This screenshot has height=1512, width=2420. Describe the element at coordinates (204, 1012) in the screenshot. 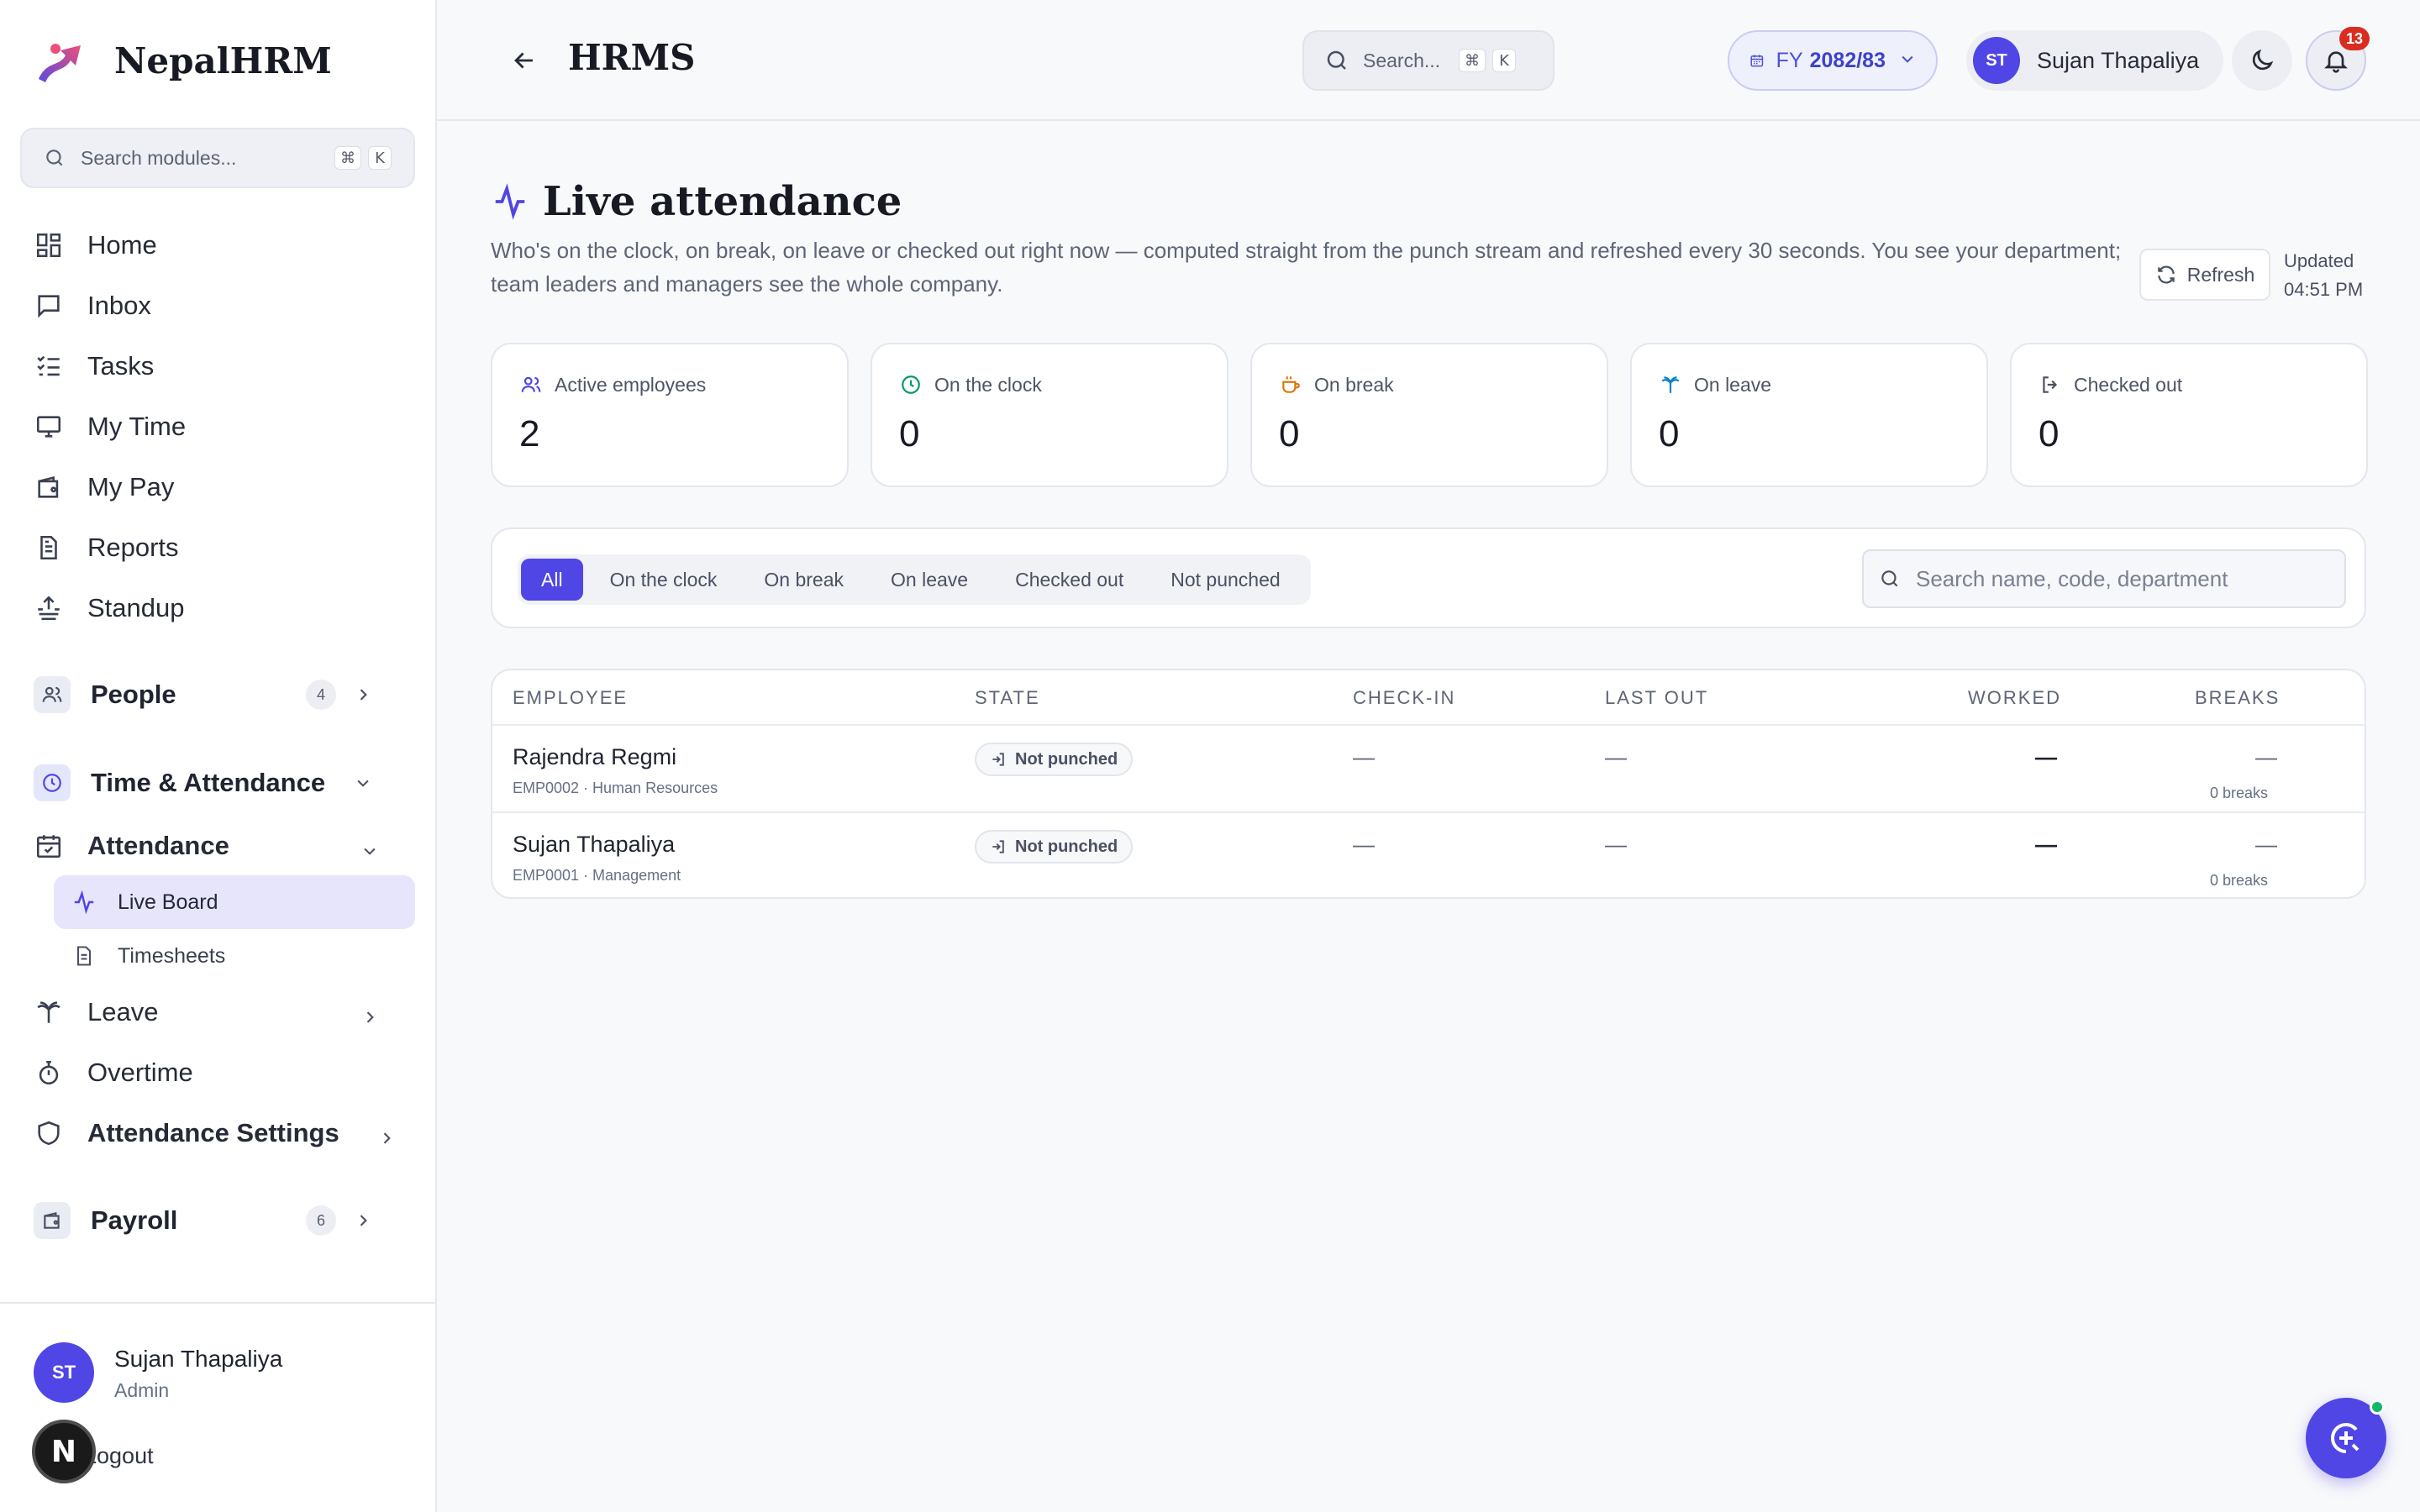

I see `sidebar-item-leave: Leave` at that location.